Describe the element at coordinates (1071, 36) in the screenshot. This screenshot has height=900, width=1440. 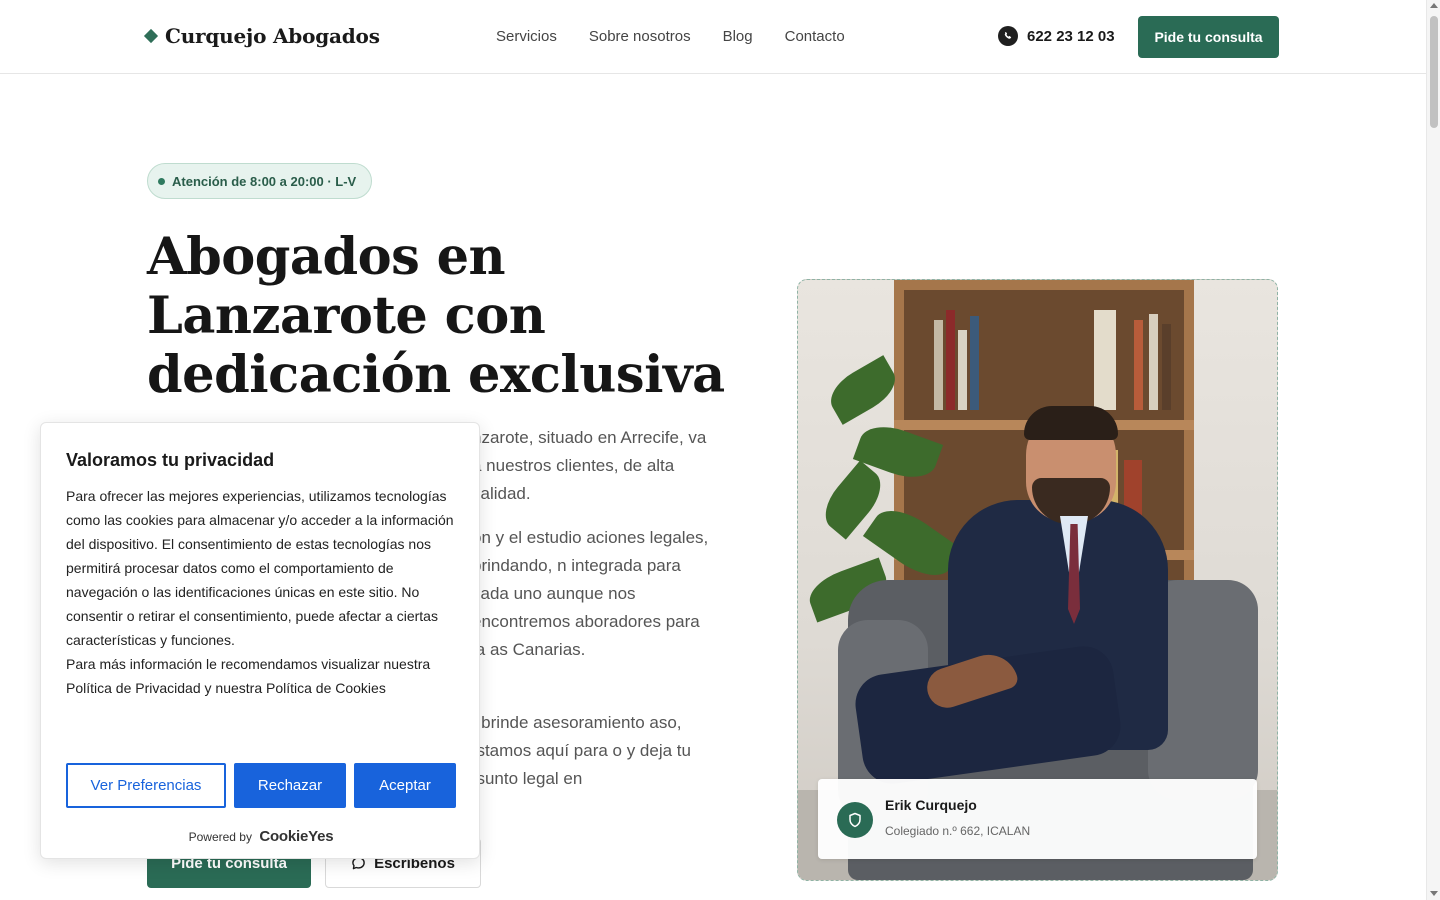
I see `phone-number: 622 23 12 03` at that location.